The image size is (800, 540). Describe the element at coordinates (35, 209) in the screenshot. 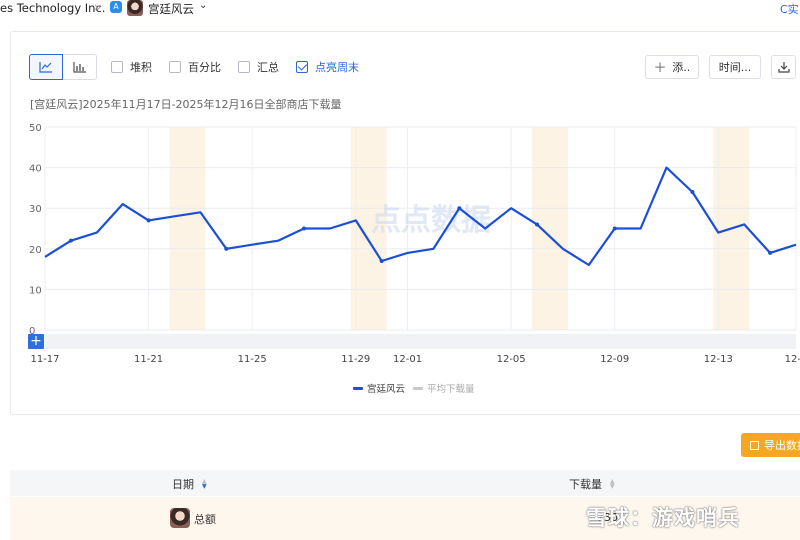

I see `y-tick-label: 30` at that location.